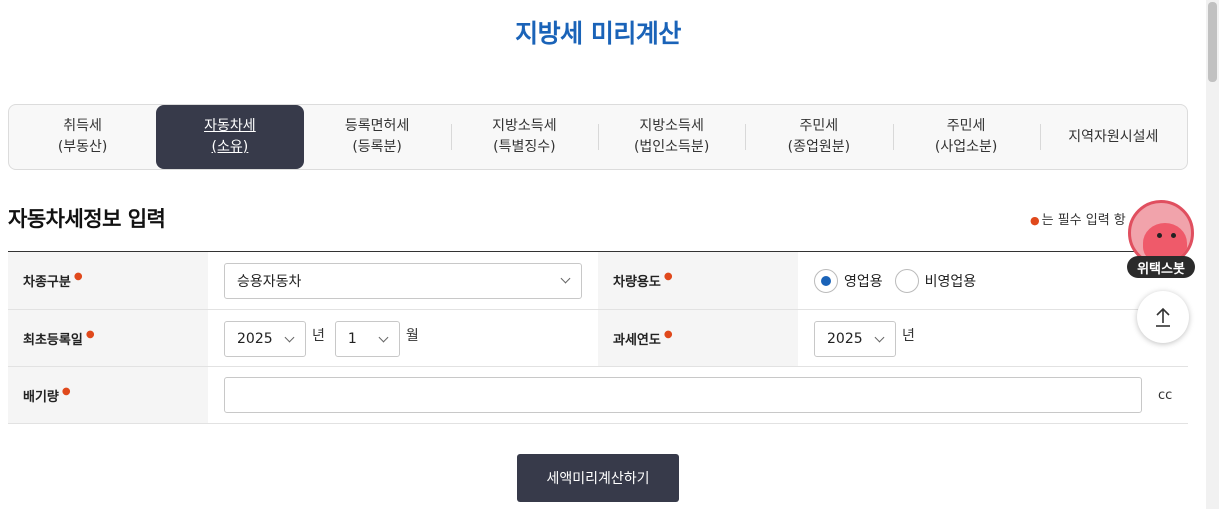 This screenshot has height=509, width=1219. I want to click on scroll-to-top-button, so click(1163, 317).